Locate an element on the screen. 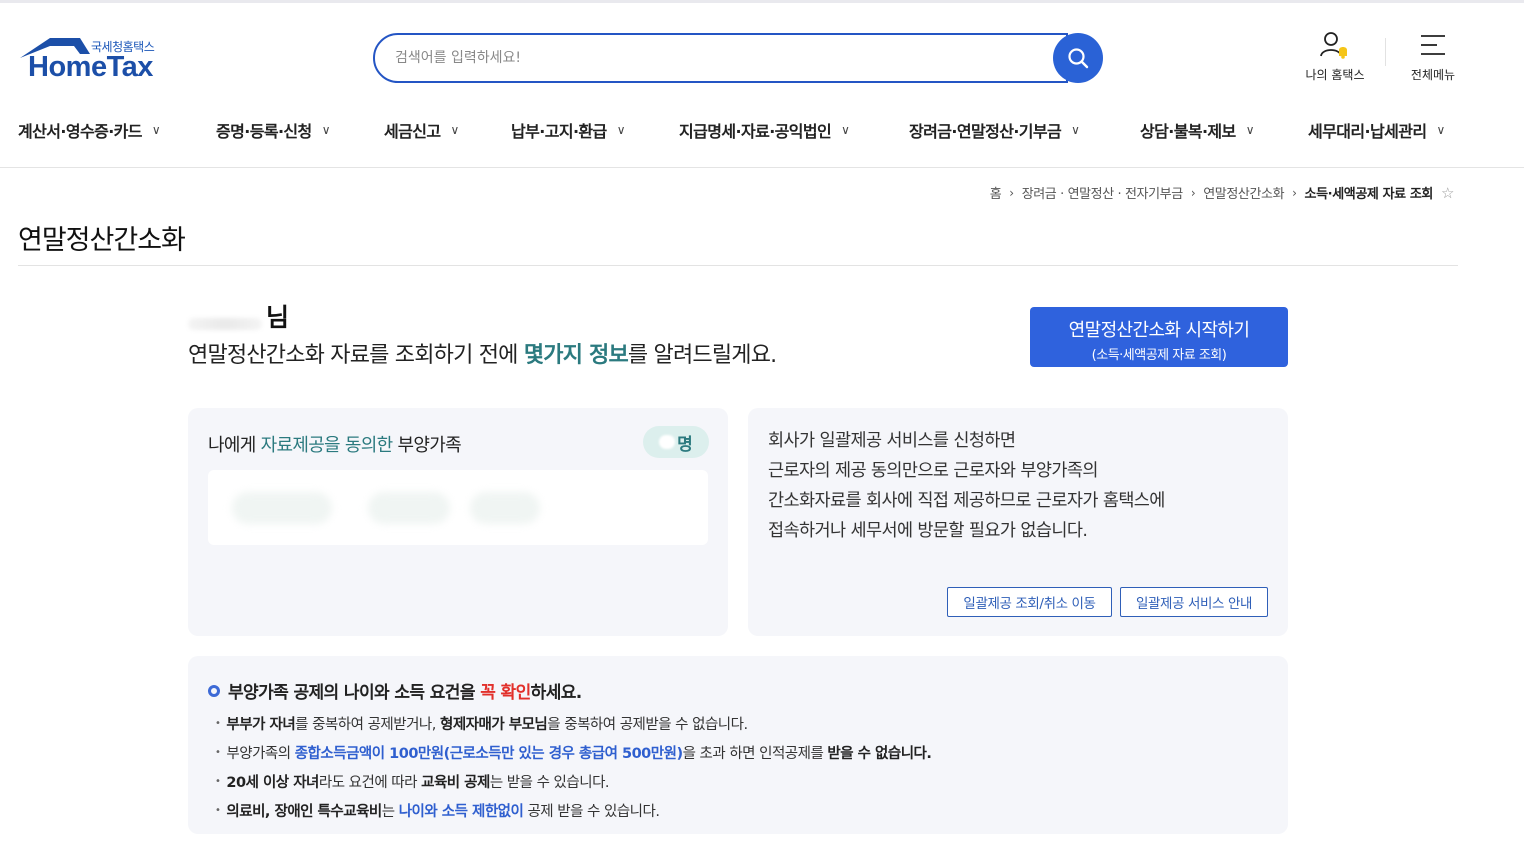  top-border is located at coordinates (762, 1).